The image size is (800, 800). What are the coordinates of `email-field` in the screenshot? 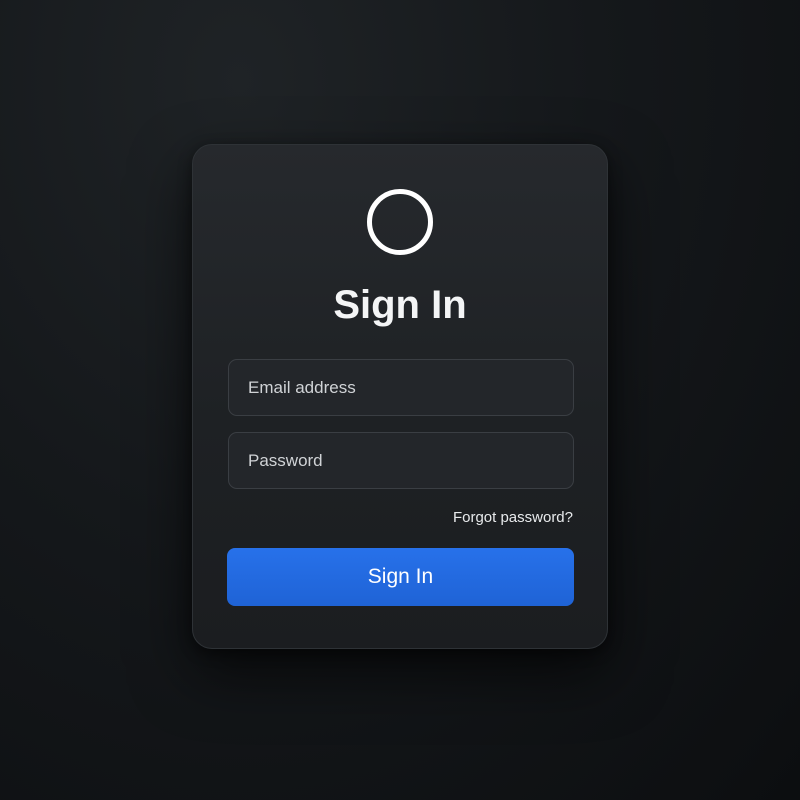 It's located at (401, 387).